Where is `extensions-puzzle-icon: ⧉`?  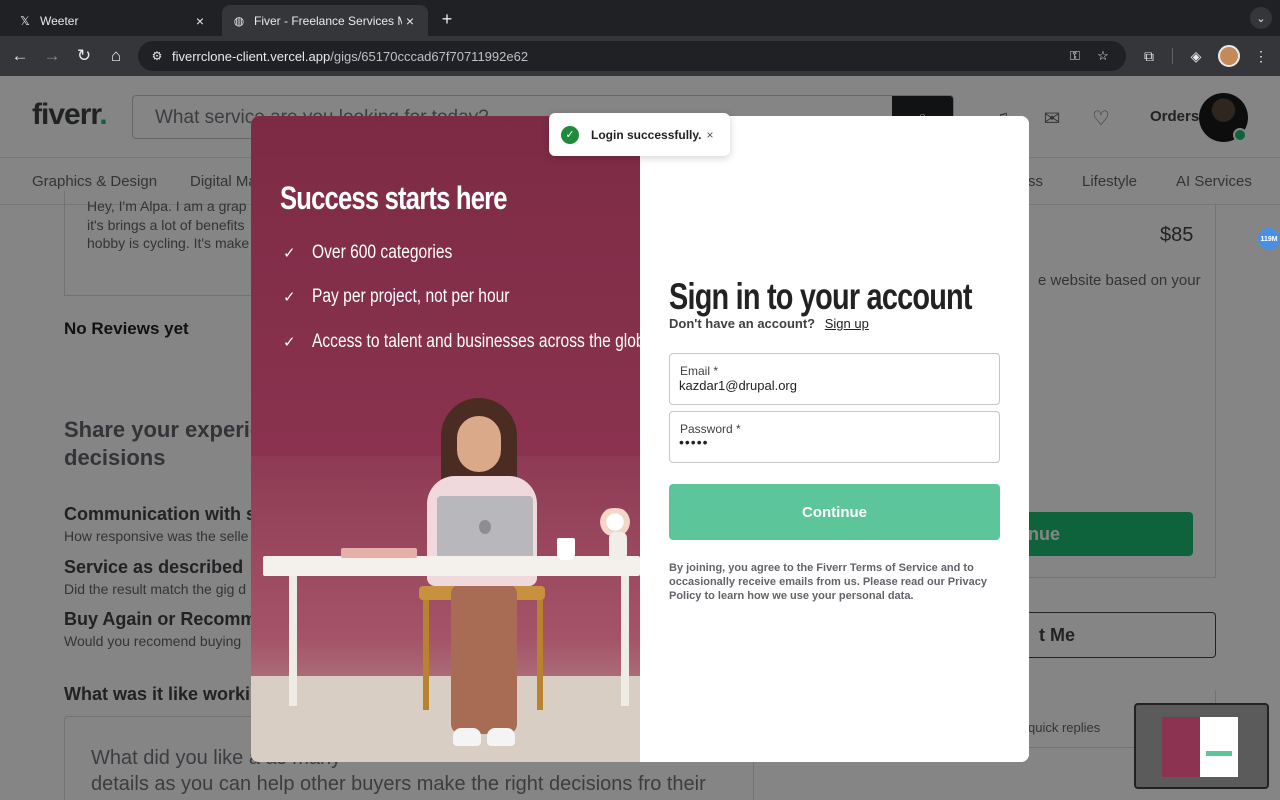 extensions-puzzle-icon: ⧉ is located at coordinates (1149, 56).